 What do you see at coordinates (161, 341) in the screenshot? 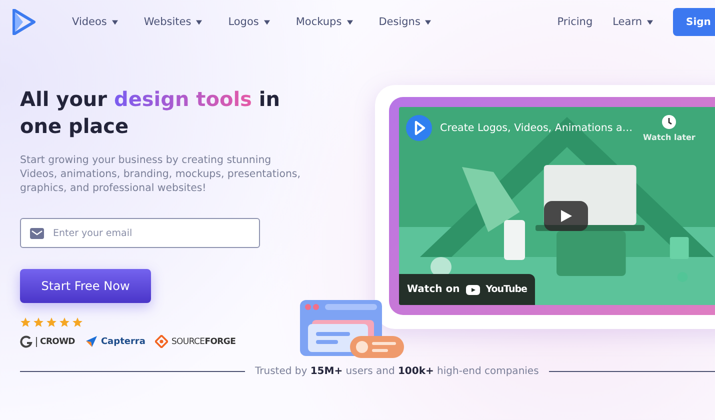
I see `sourceforge-logo-icon` at bounding box center [161, 341].